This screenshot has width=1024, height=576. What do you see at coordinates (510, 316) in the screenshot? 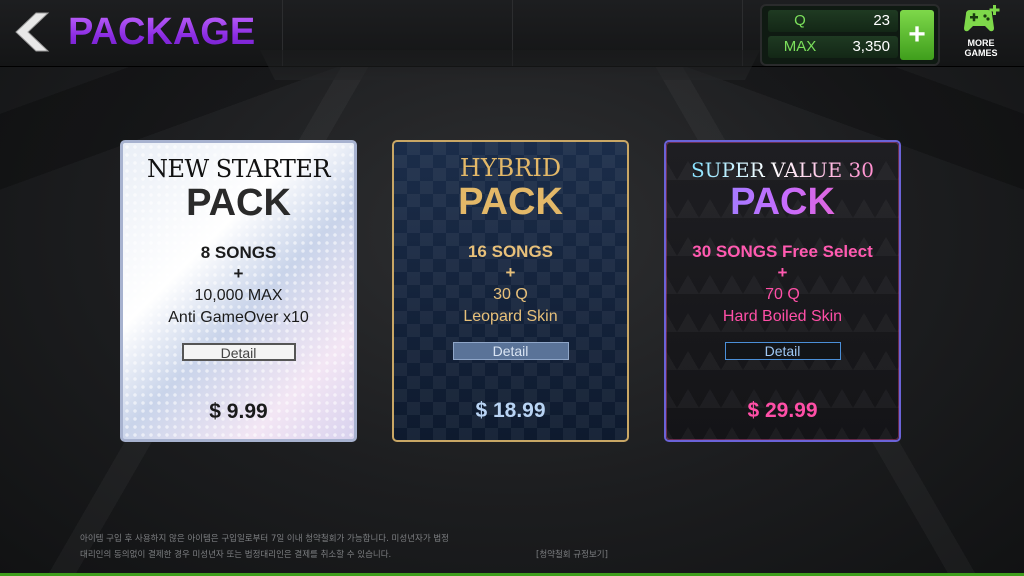
I see `package-line: Leopard Skin` at bounding box center [510, 316].